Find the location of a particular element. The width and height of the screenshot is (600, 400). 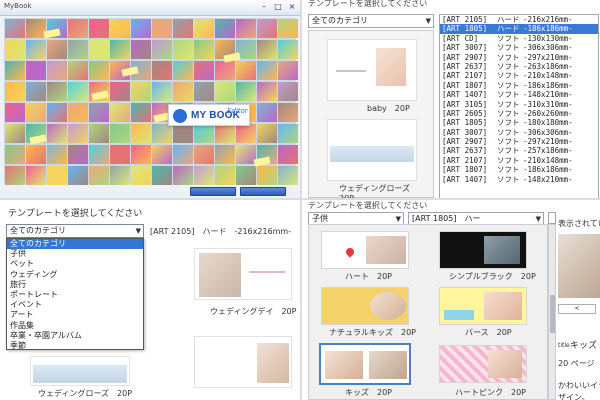

book-size-row: [ART CD] ソフト -130x130mm- is located at coordinates (519, 38).